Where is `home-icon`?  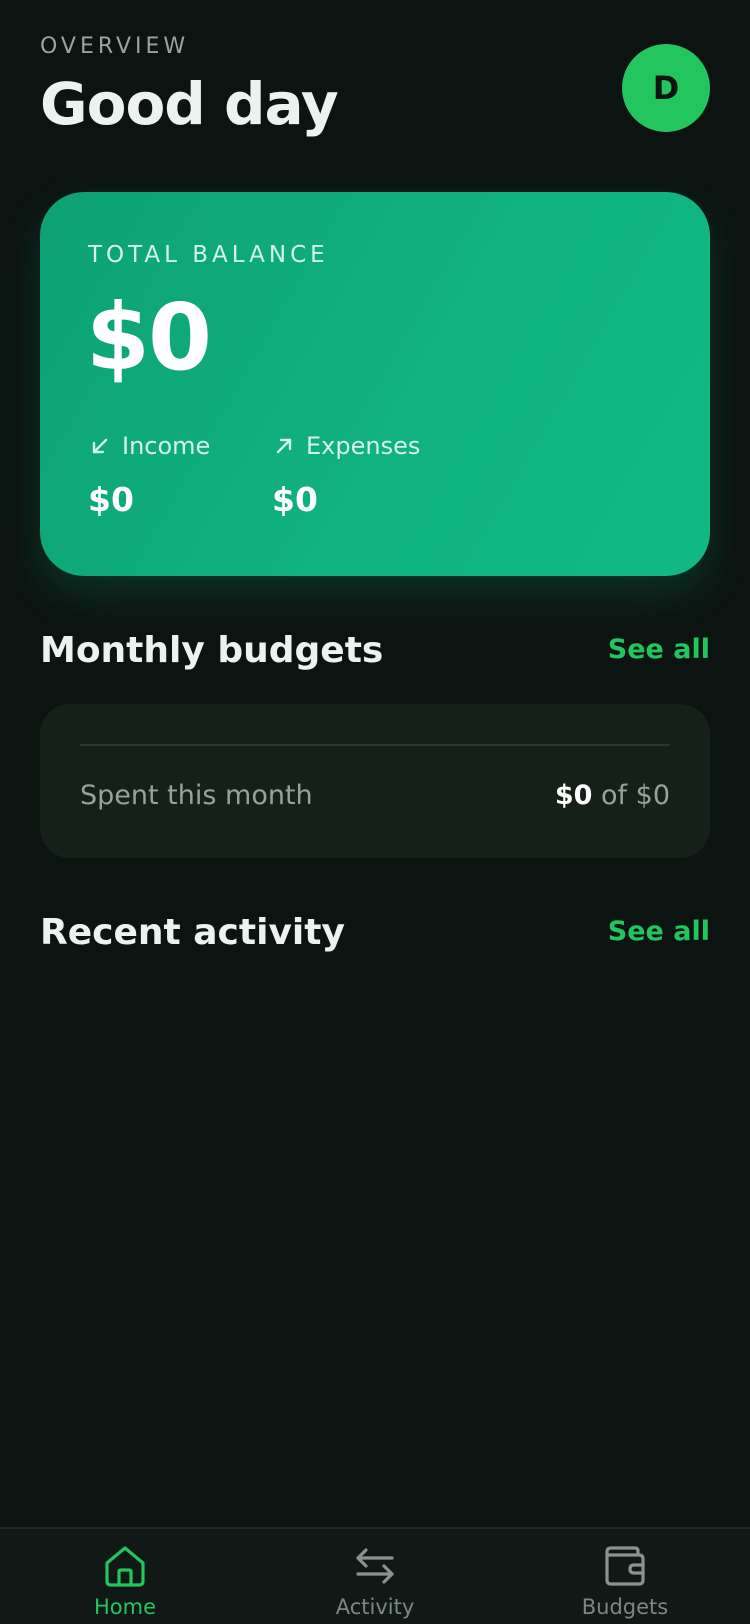
home-icon is located at coordinates (125, 1566).